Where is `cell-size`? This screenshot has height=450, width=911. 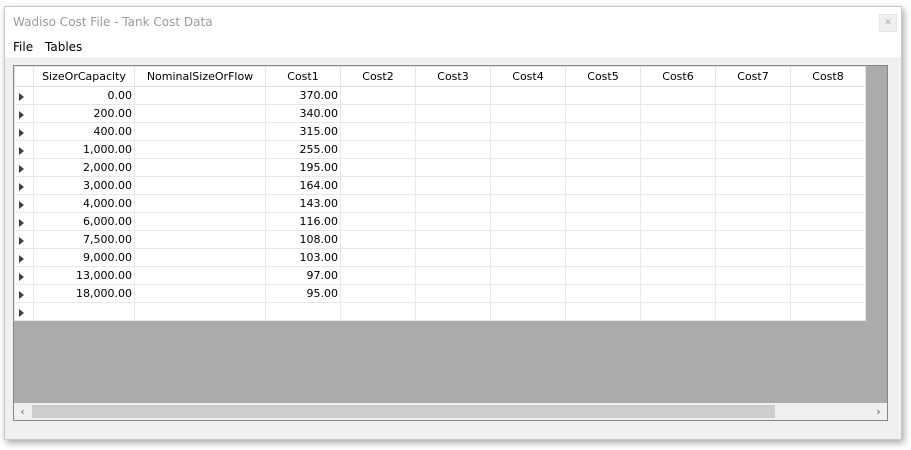 cell-size is located at coordinates (84, 311).